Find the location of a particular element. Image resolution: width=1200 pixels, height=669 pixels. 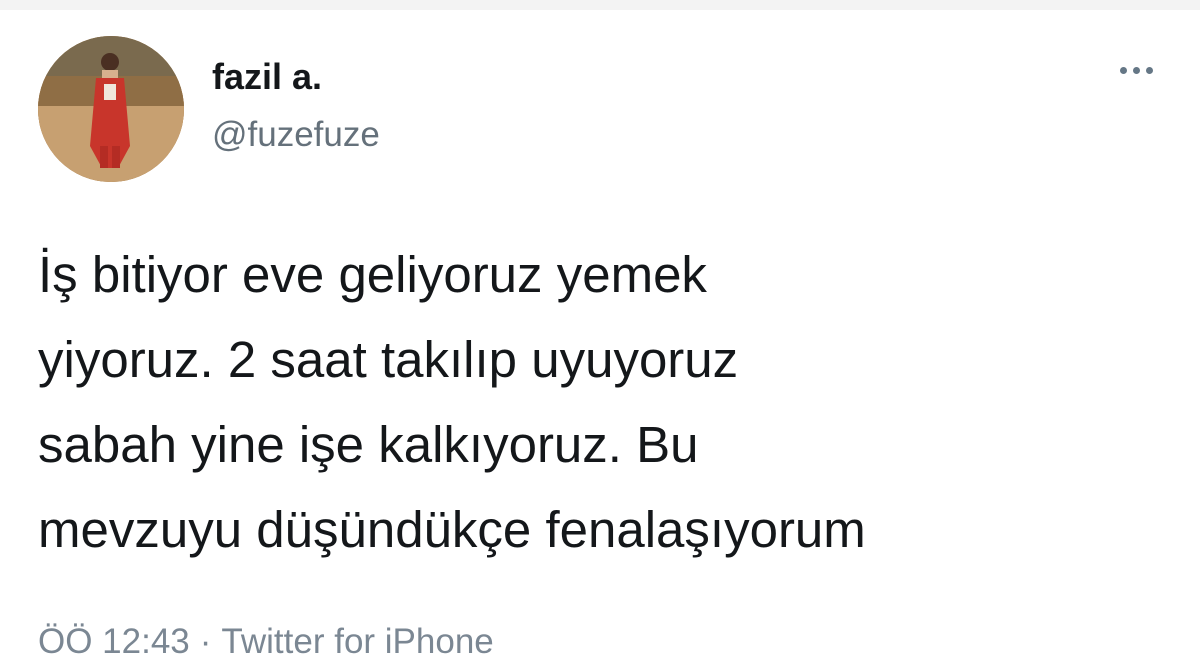

tweet-timestamp: ÖÖ 12:43 is located at coordinates (114, 641).